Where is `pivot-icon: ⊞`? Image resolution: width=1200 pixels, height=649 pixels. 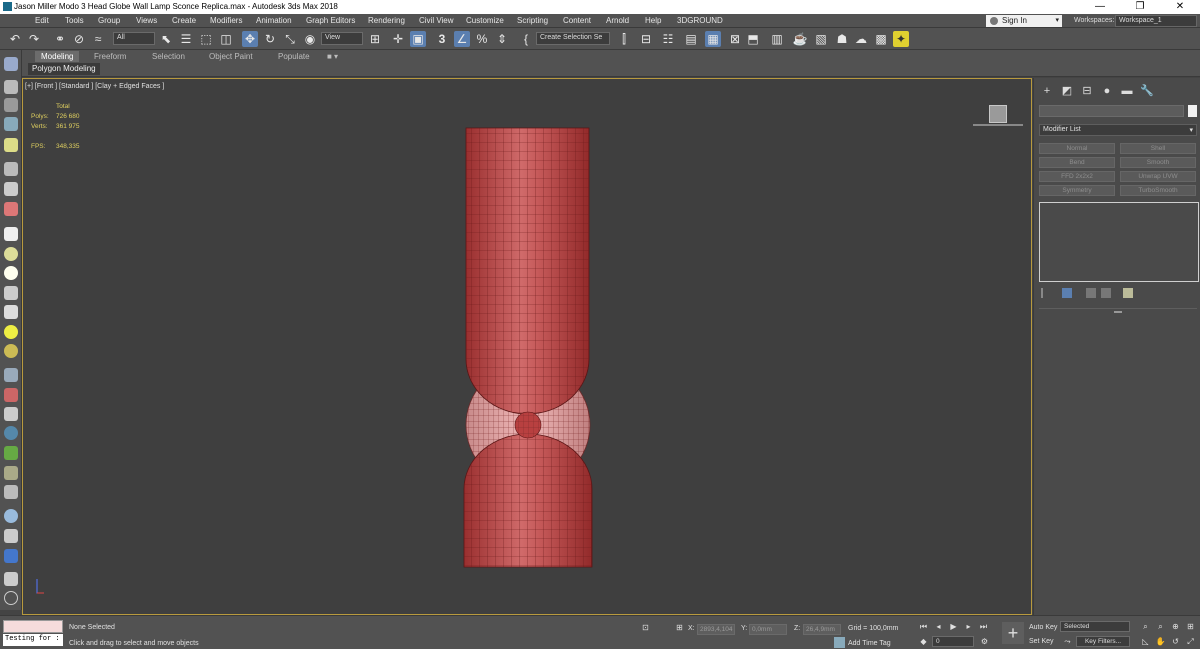
pivot-icon: ⊞ is located at coordinates (375, 39).